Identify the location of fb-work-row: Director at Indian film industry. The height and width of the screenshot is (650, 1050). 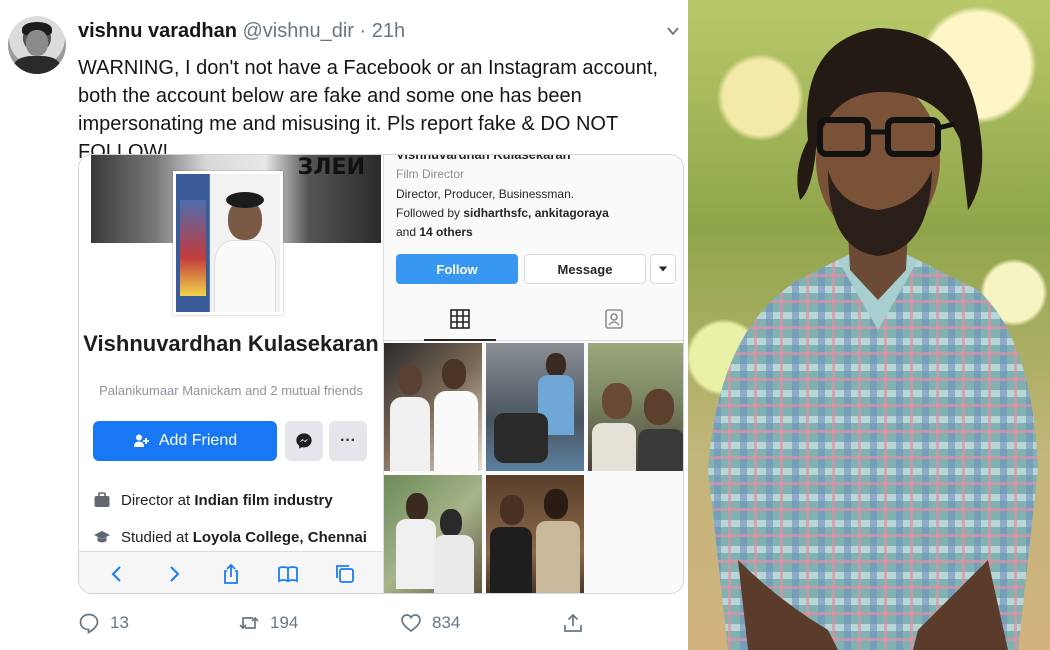
(213, 500).